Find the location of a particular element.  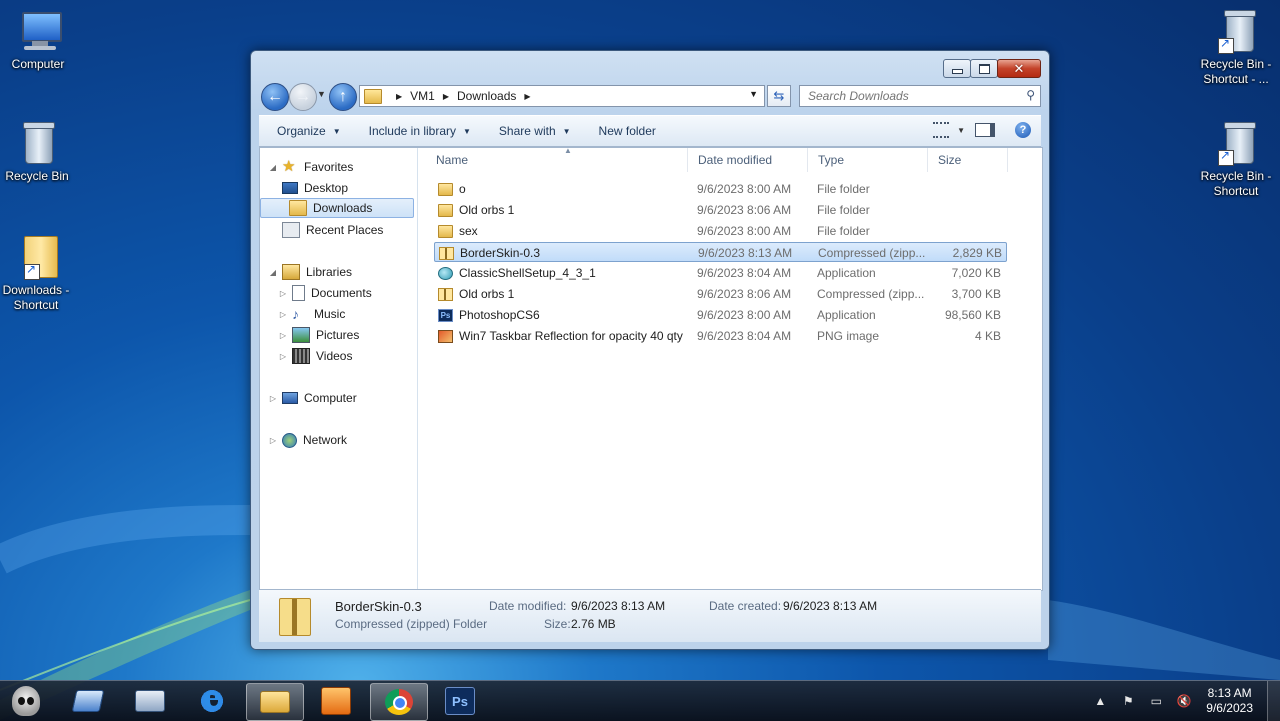

nav-label: Documents is located at coordinates (341, 293).